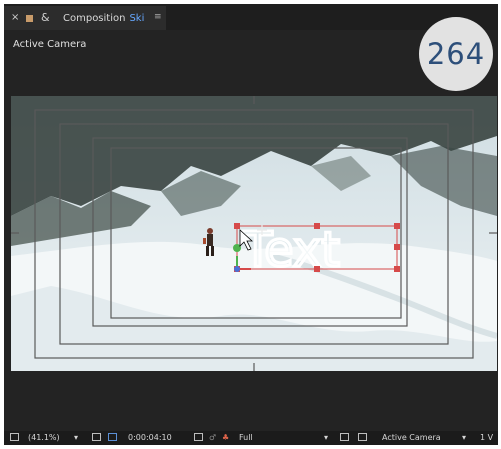 This screenshot has width=501, height=449. What do you see at coordinates (237, 269) in the screenshot?
I see `z-axis-handle` at bounding box center [237, 269].